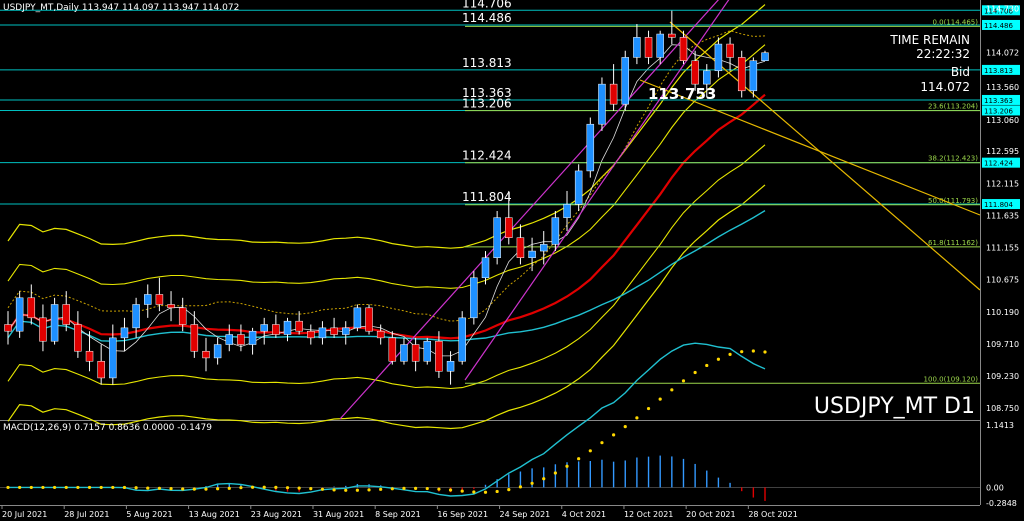  What do you see at coordinates (1000, 425) in the screenshot?
I see `macd-axis-label: 1.1413` at bounding box center [1000, 425].